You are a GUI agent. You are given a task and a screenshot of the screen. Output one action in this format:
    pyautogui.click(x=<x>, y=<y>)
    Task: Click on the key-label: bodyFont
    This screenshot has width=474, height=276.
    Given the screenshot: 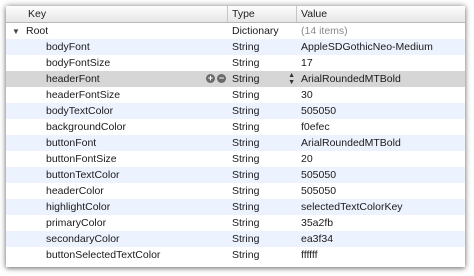 What is the action you would take?
    pyautogui.click(x=68, y=47)
    